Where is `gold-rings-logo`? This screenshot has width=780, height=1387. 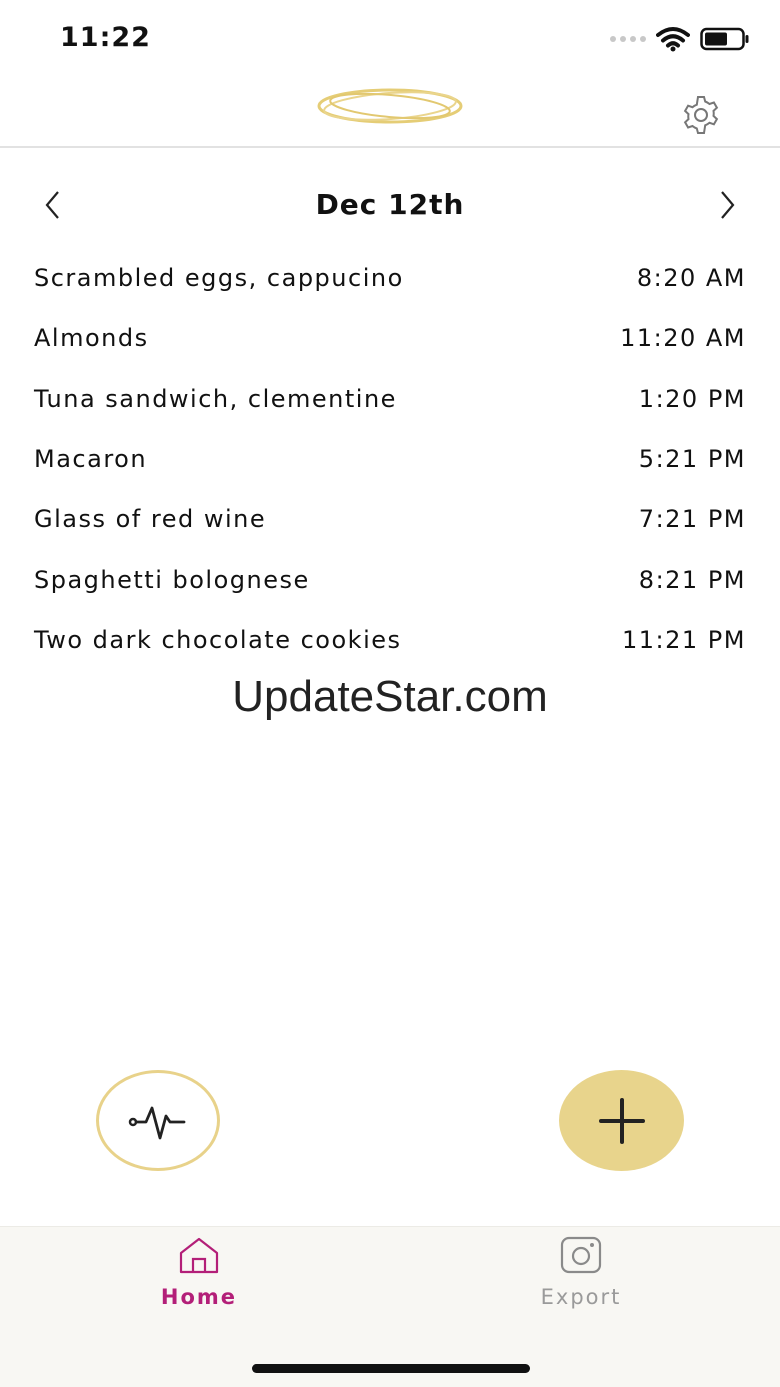
gold-rings-logo is located at coordinates (390, 106).